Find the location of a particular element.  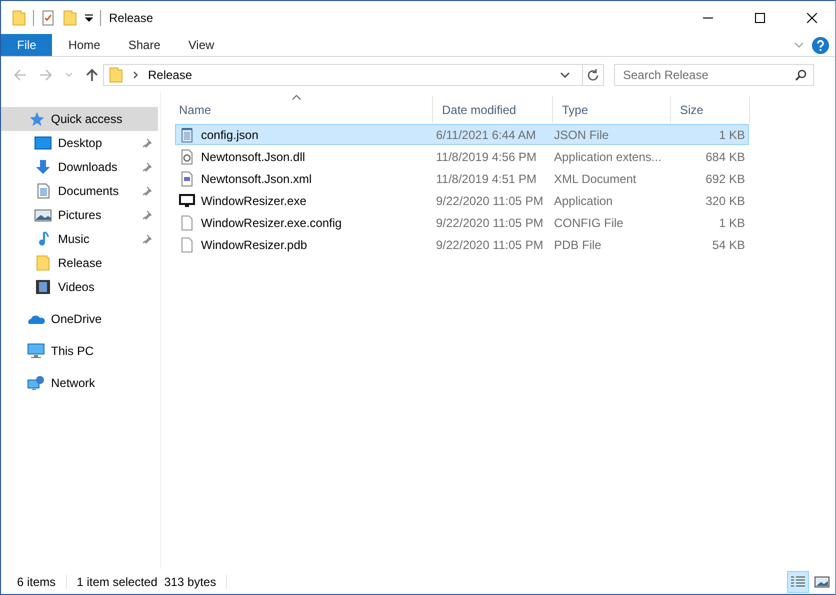

new-folder-icon is located at coordinates (70, 18).